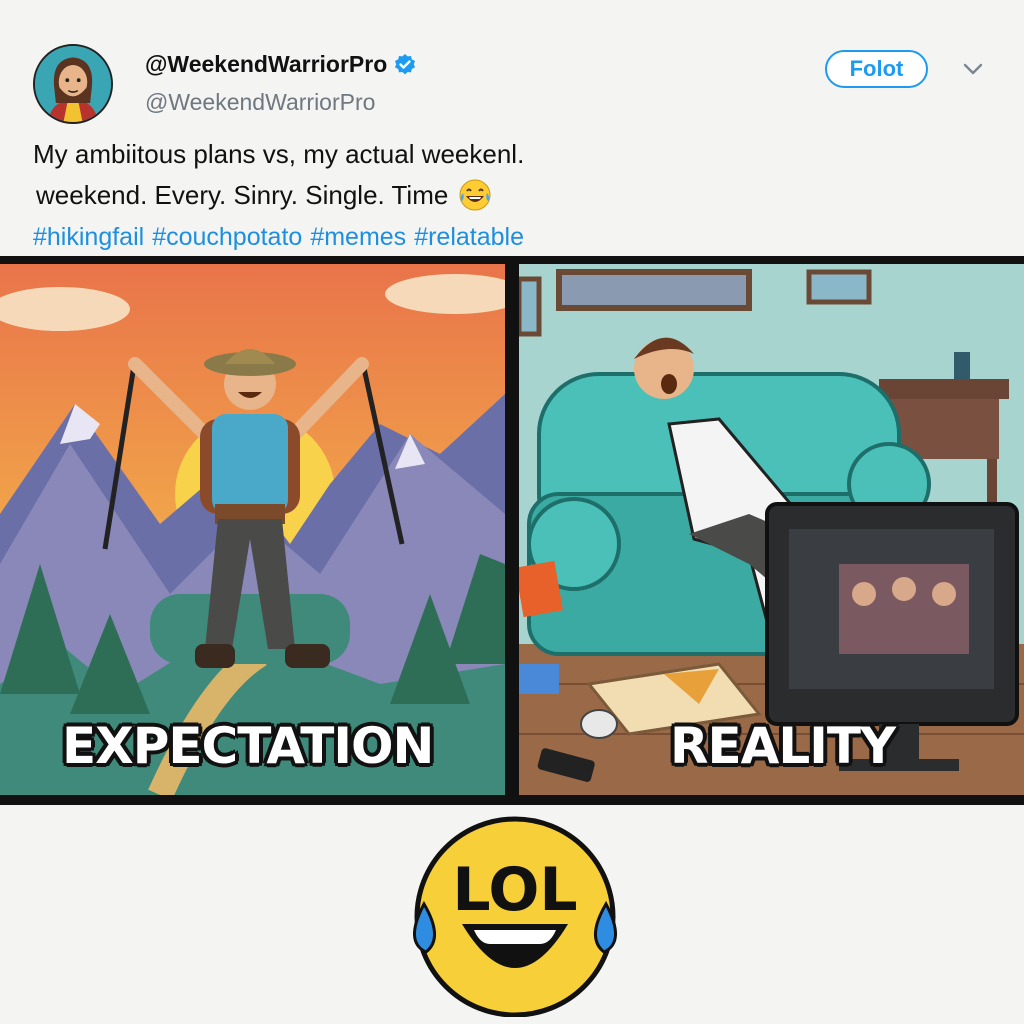 Image resolution: width=1024 pixels, height=1024 pixels. What do you see at coordinates (783, 746) in the screenshot?
I see `reality-caption: REALITY` at bounding box center [783, 746].